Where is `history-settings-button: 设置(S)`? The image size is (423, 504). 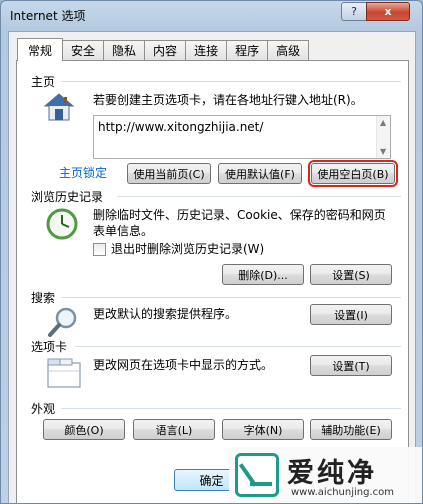
history-settings-button: 设置(S) is located at coordinates (351, 274).